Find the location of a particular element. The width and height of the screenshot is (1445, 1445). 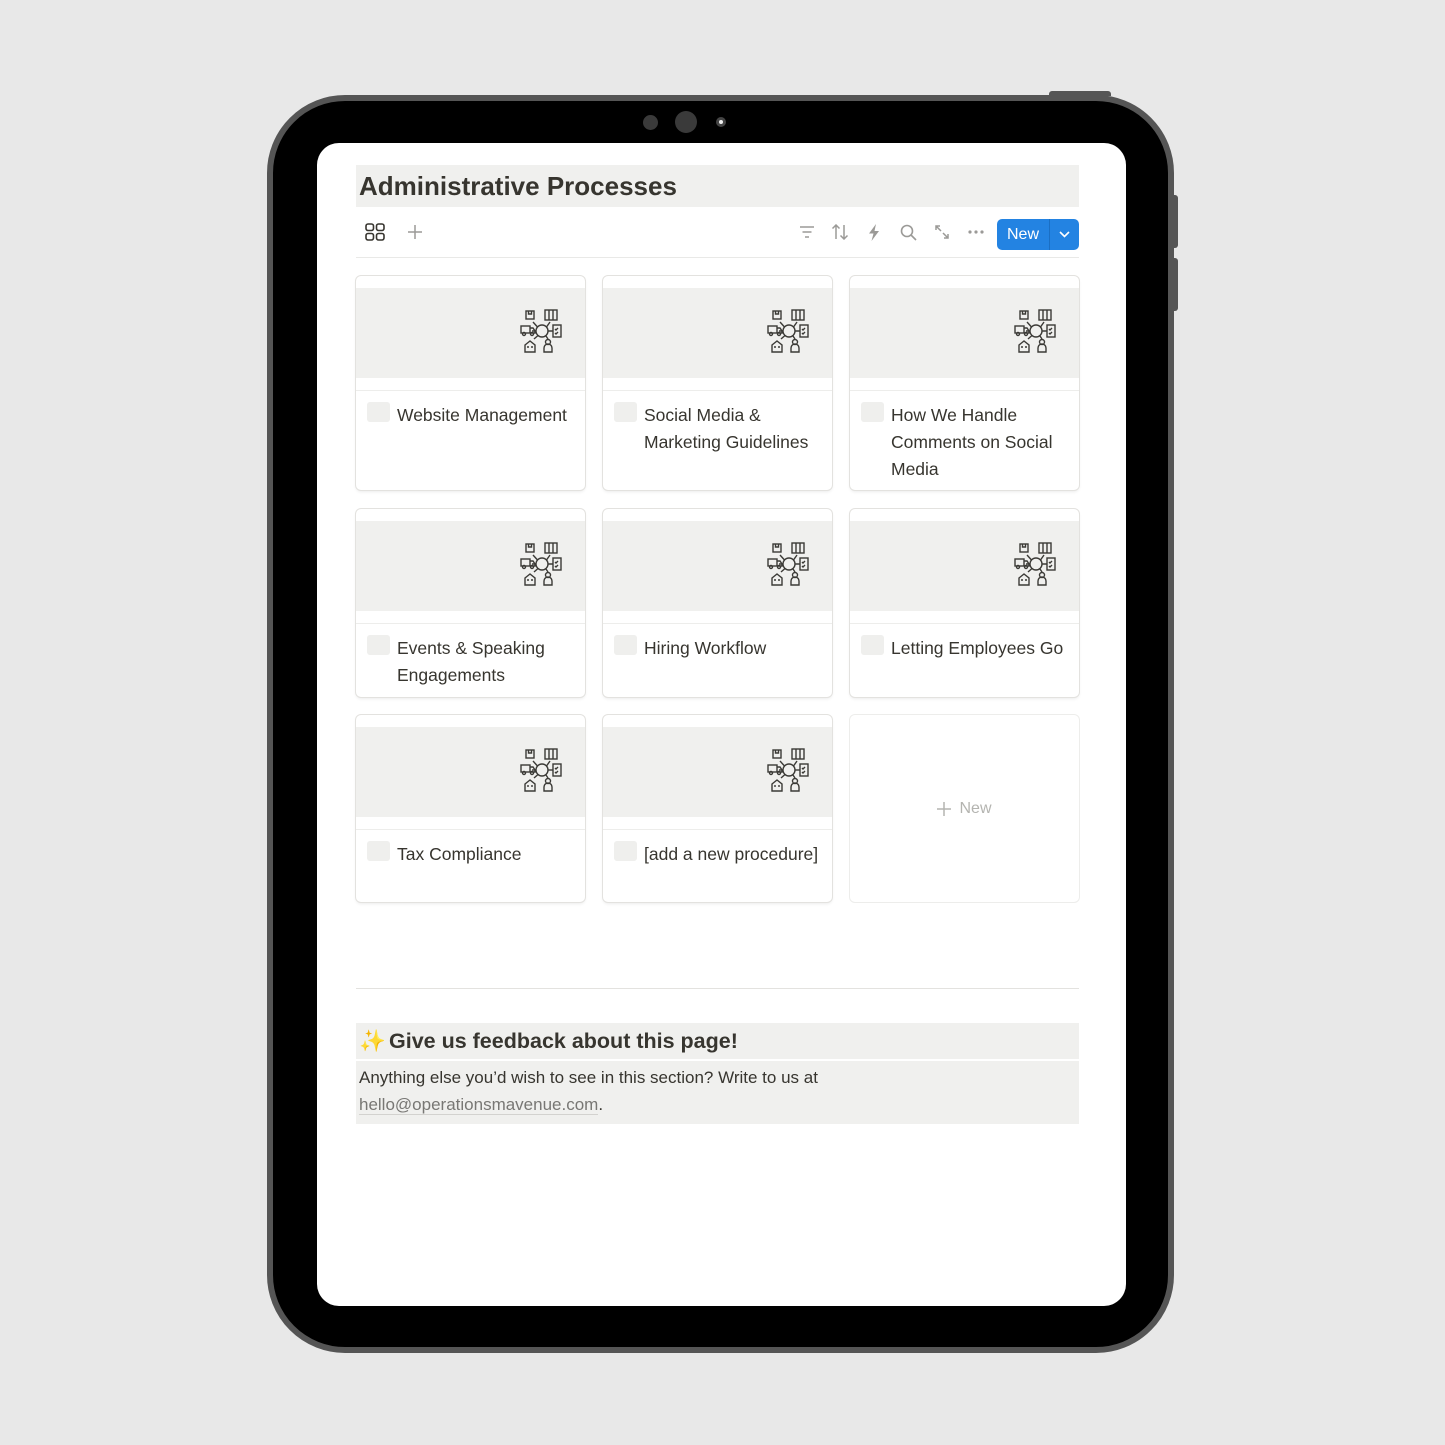

tablet-top-button is located at coordinates (1080, 93).